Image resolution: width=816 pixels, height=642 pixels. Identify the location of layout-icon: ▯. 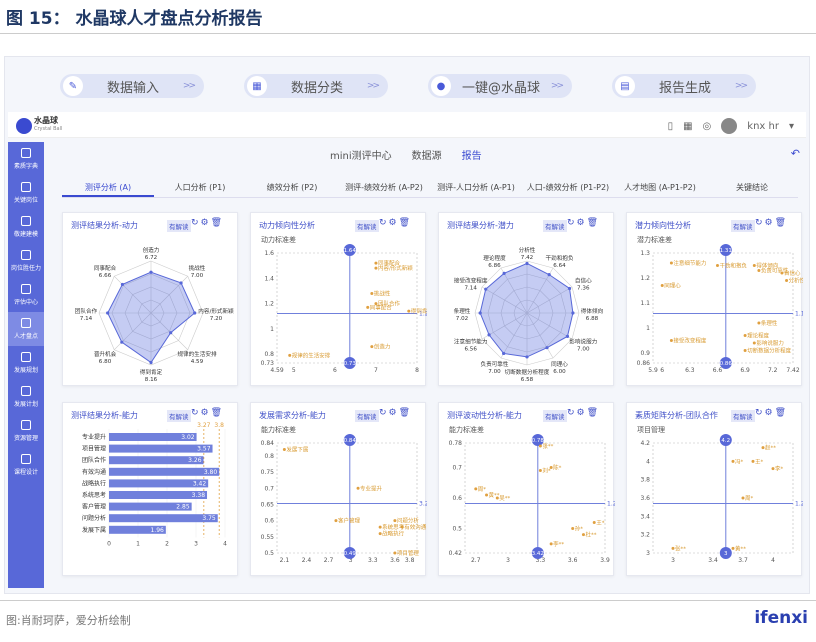
(671, 126).